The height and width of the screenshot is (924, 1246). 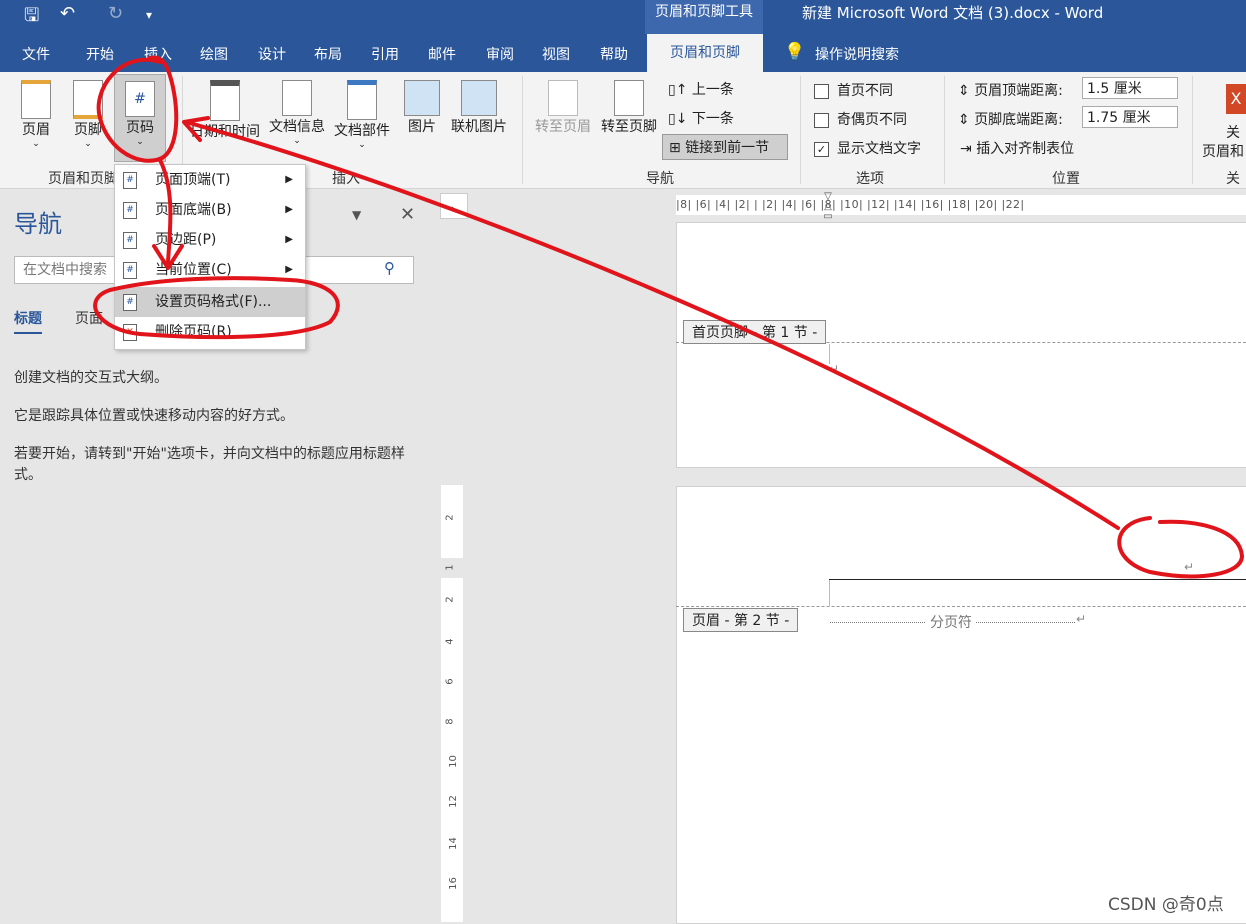 What do you see at coordinates (168, 214) in the screenshot?
I see `annotation-arrow-down` at bounding box center [168, 214].